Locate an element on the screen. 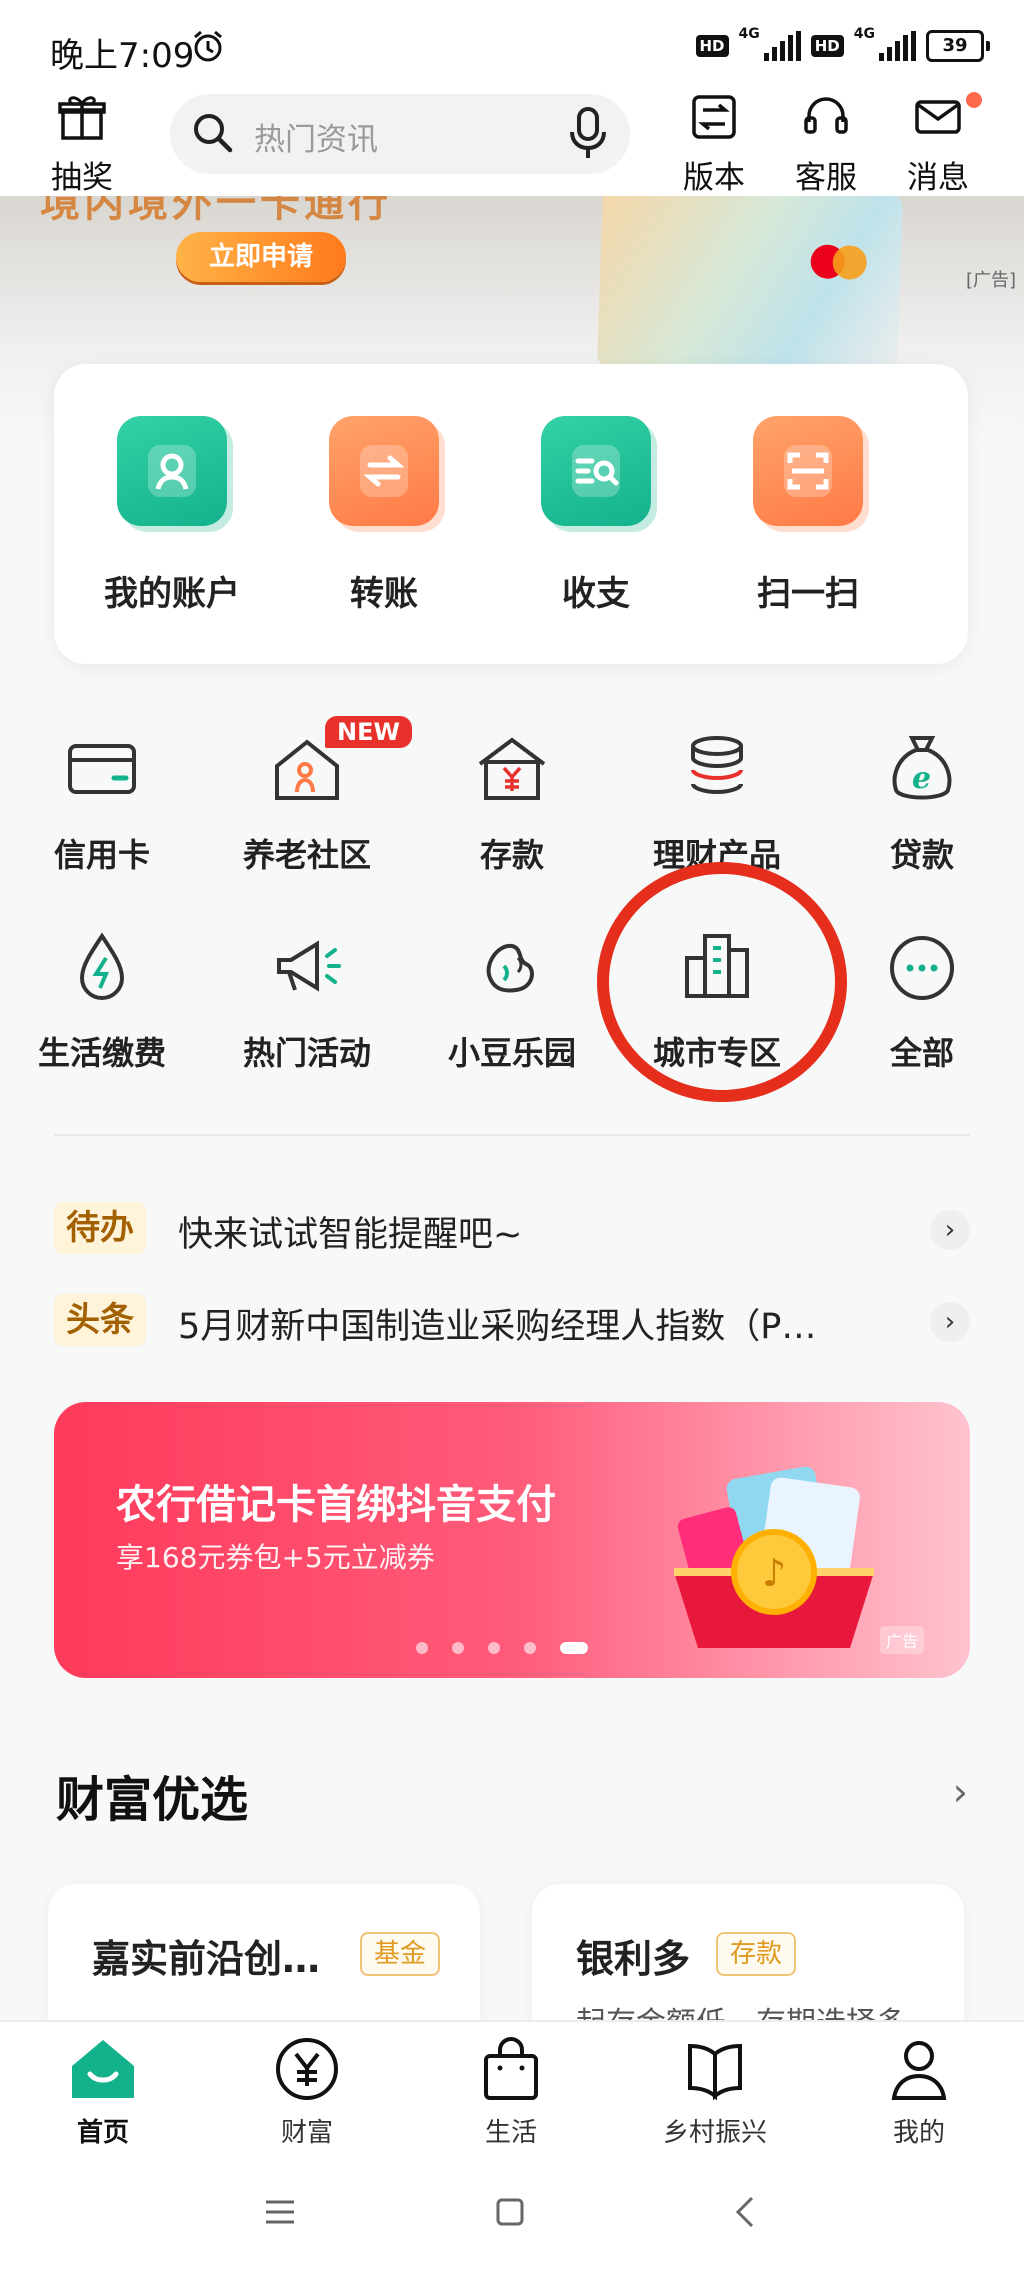 Image resolution: width=1024 pixels, height=2276 pixels. nav-life: 生活 is located at coordinates (511, 2092).